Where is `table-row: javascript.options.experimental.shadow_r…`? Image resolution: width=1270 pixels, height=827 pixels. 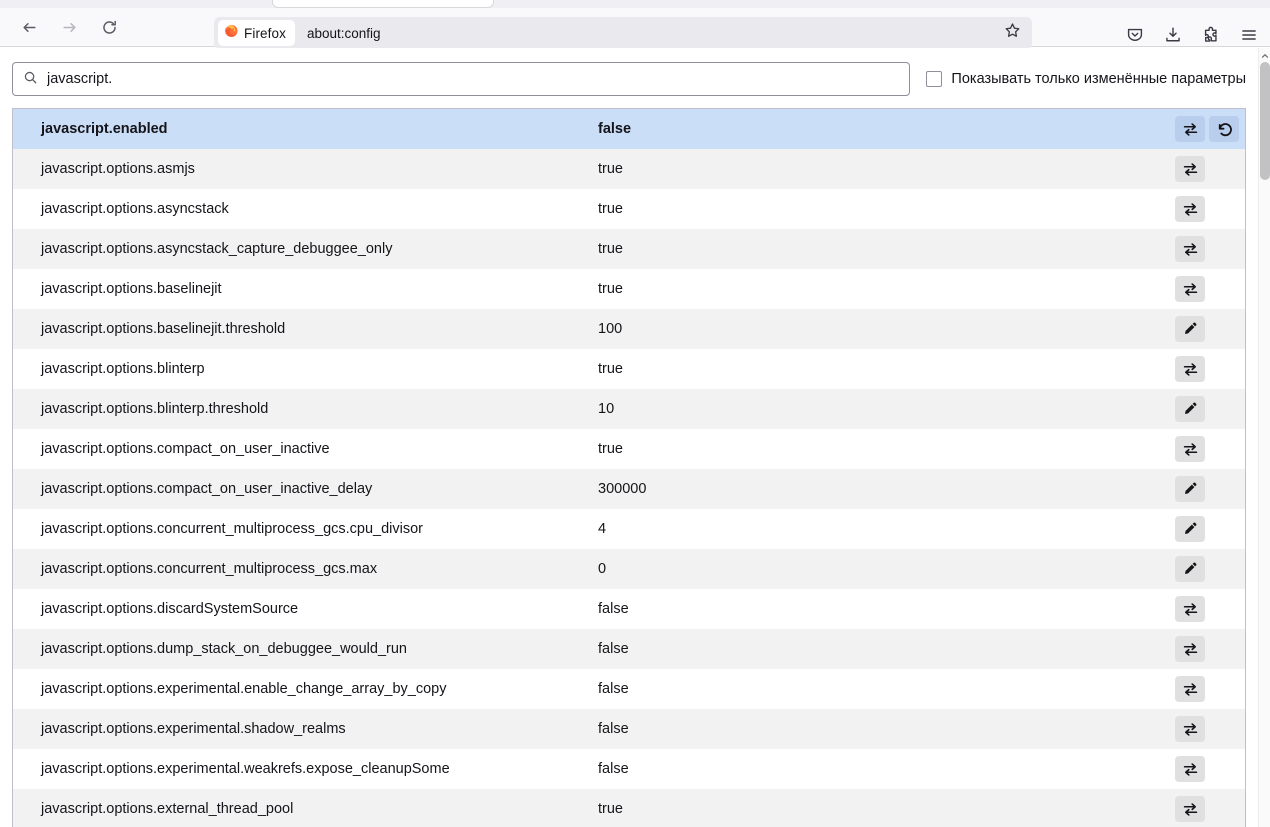 table-row: javascript.options.experimental.shadow_r… is located at coordinates (629, 729).